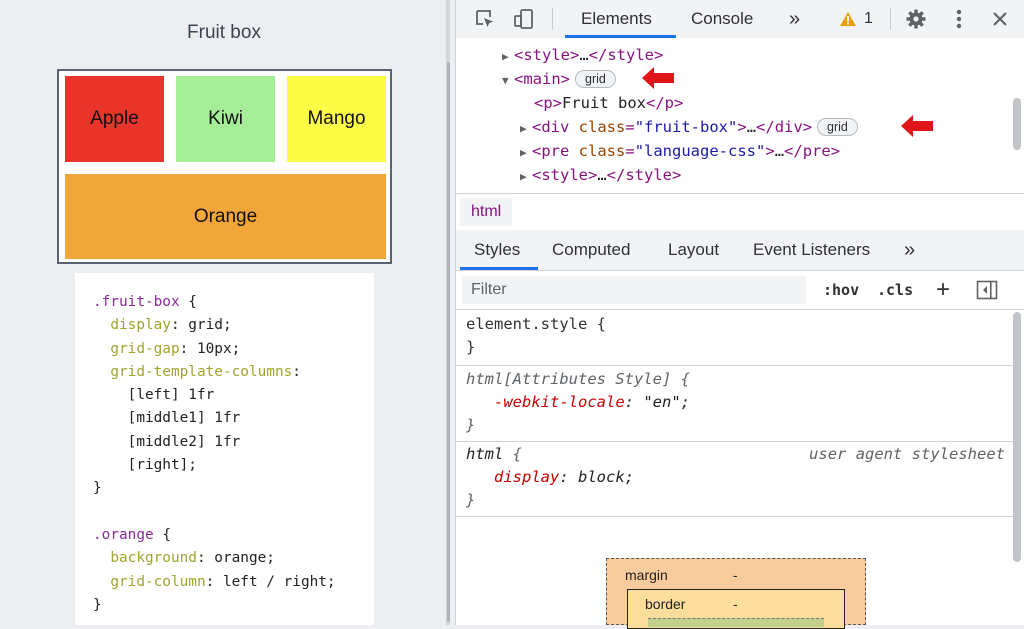 This screenshot has height=629, width=1024. Describe the element at coordinates (485, 19) in the screenshot. I see `inspect-element-icon` at that location.